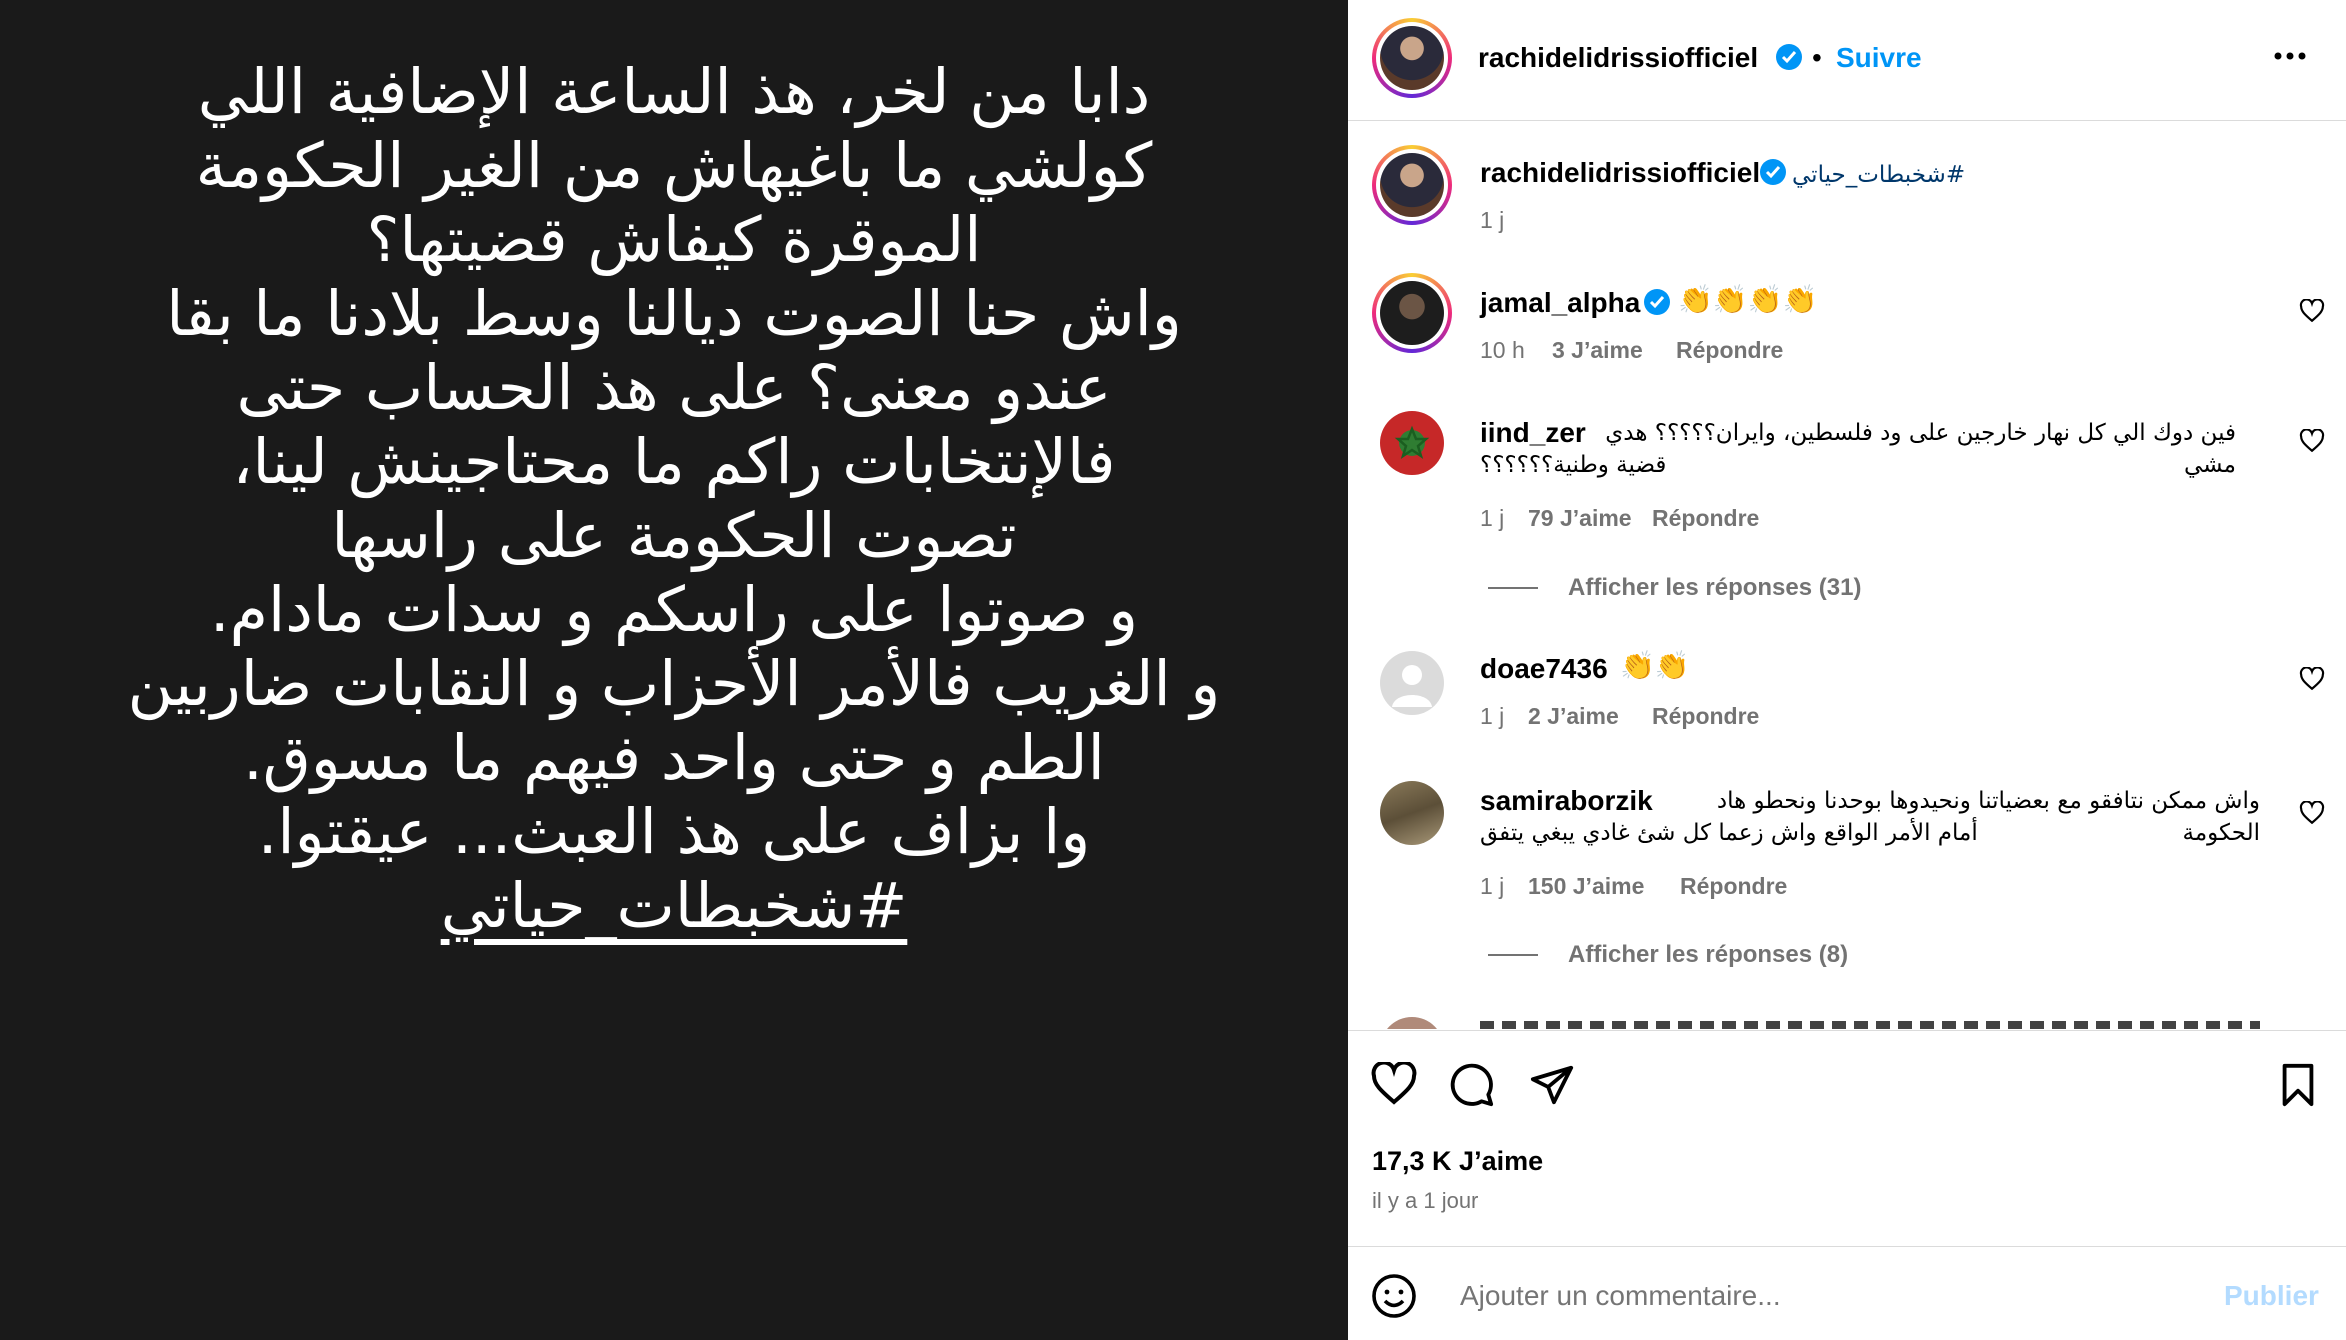 This screenshot has height=1340, width=2346. Describe the element at coordinates (1412, 185) in the screenshot. I see `caption-avatar` at that location.